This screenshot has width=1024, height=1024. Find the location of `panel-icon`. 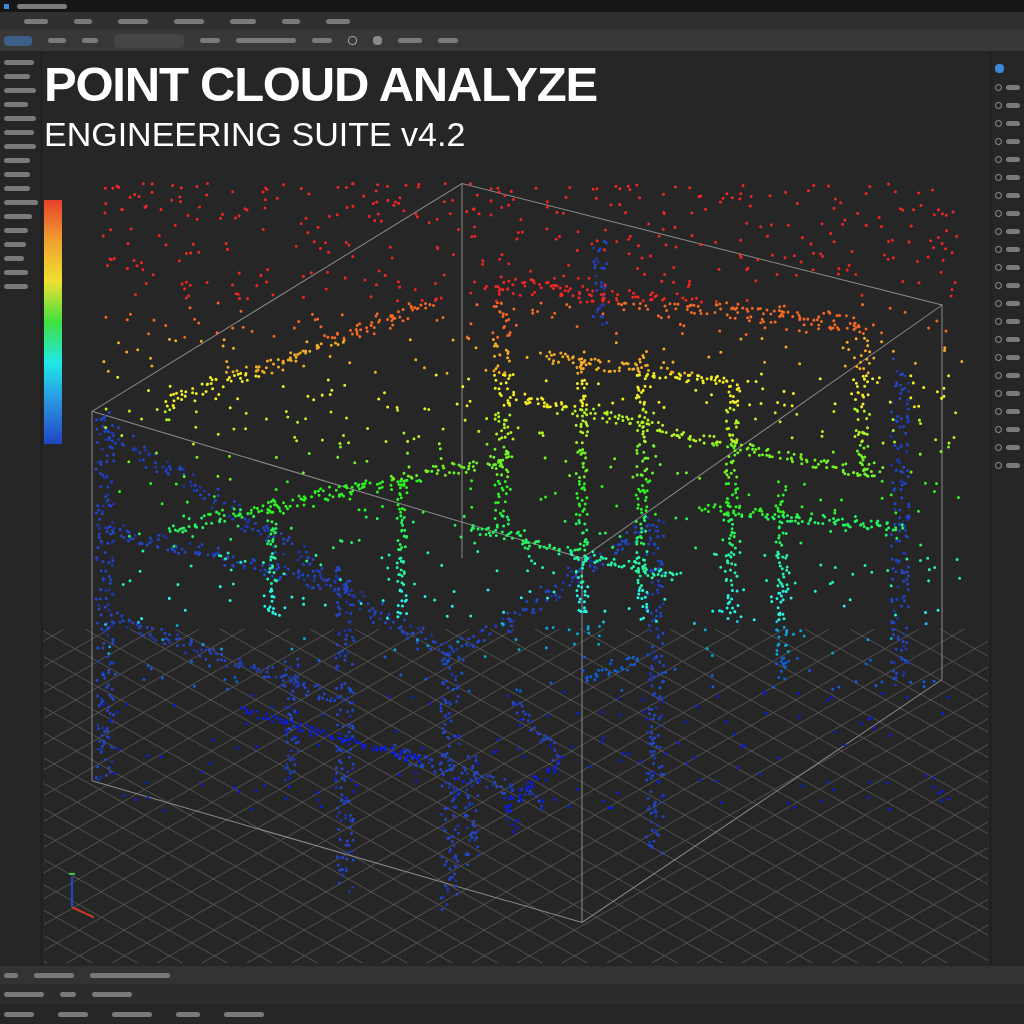

panel-icon is located at coordinates (999, 68).